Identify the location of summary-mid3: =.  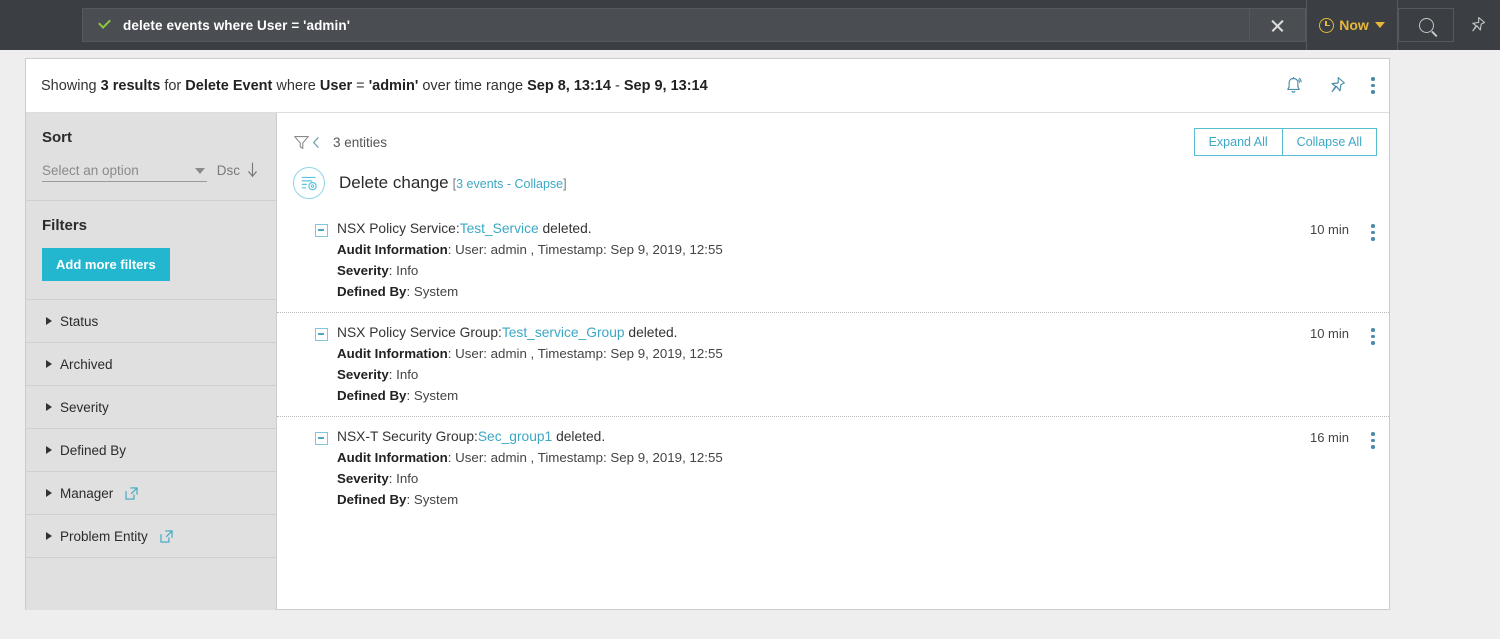
(360, 85).